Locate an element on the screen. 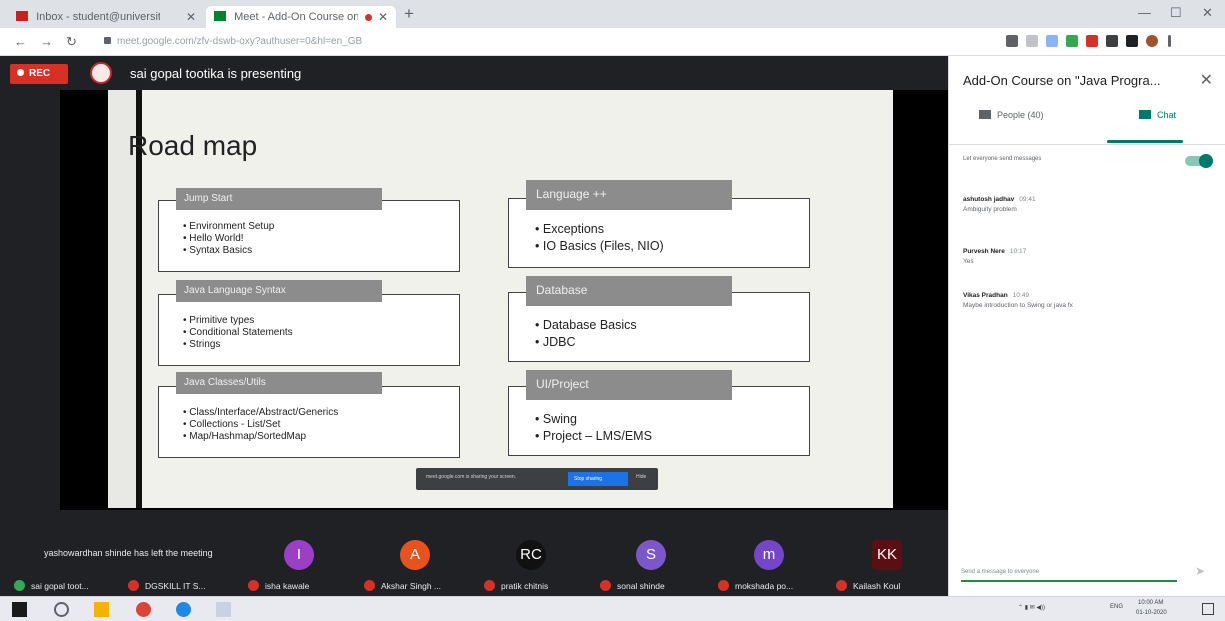 The image size is (1225, 621). stop-sharing-button: Stop sharing is located at coordinates (598, 479).